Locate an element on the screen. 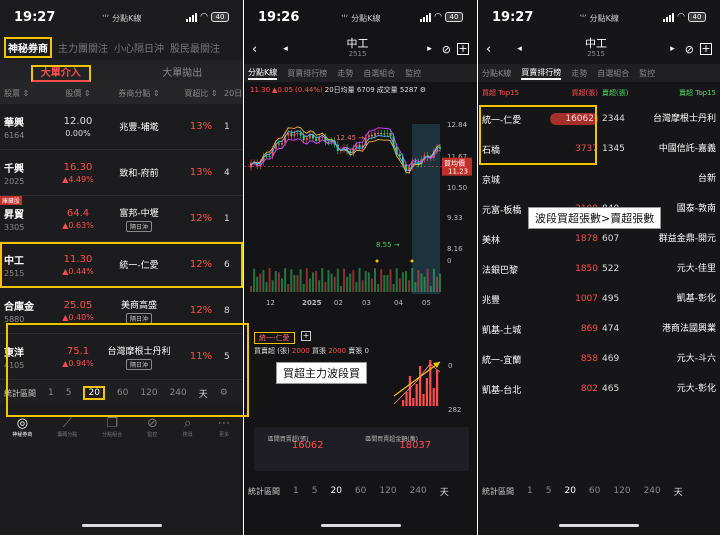  buy-broker: 京城 is located at coordinates (516, 179).